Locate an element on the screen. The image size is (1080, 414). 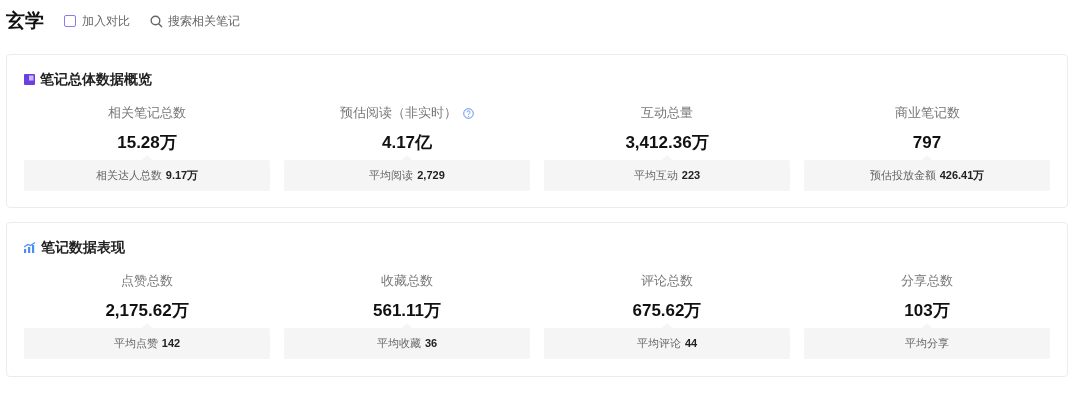
section-title: 笔记数据表现 is located at coordinates (83, 247).